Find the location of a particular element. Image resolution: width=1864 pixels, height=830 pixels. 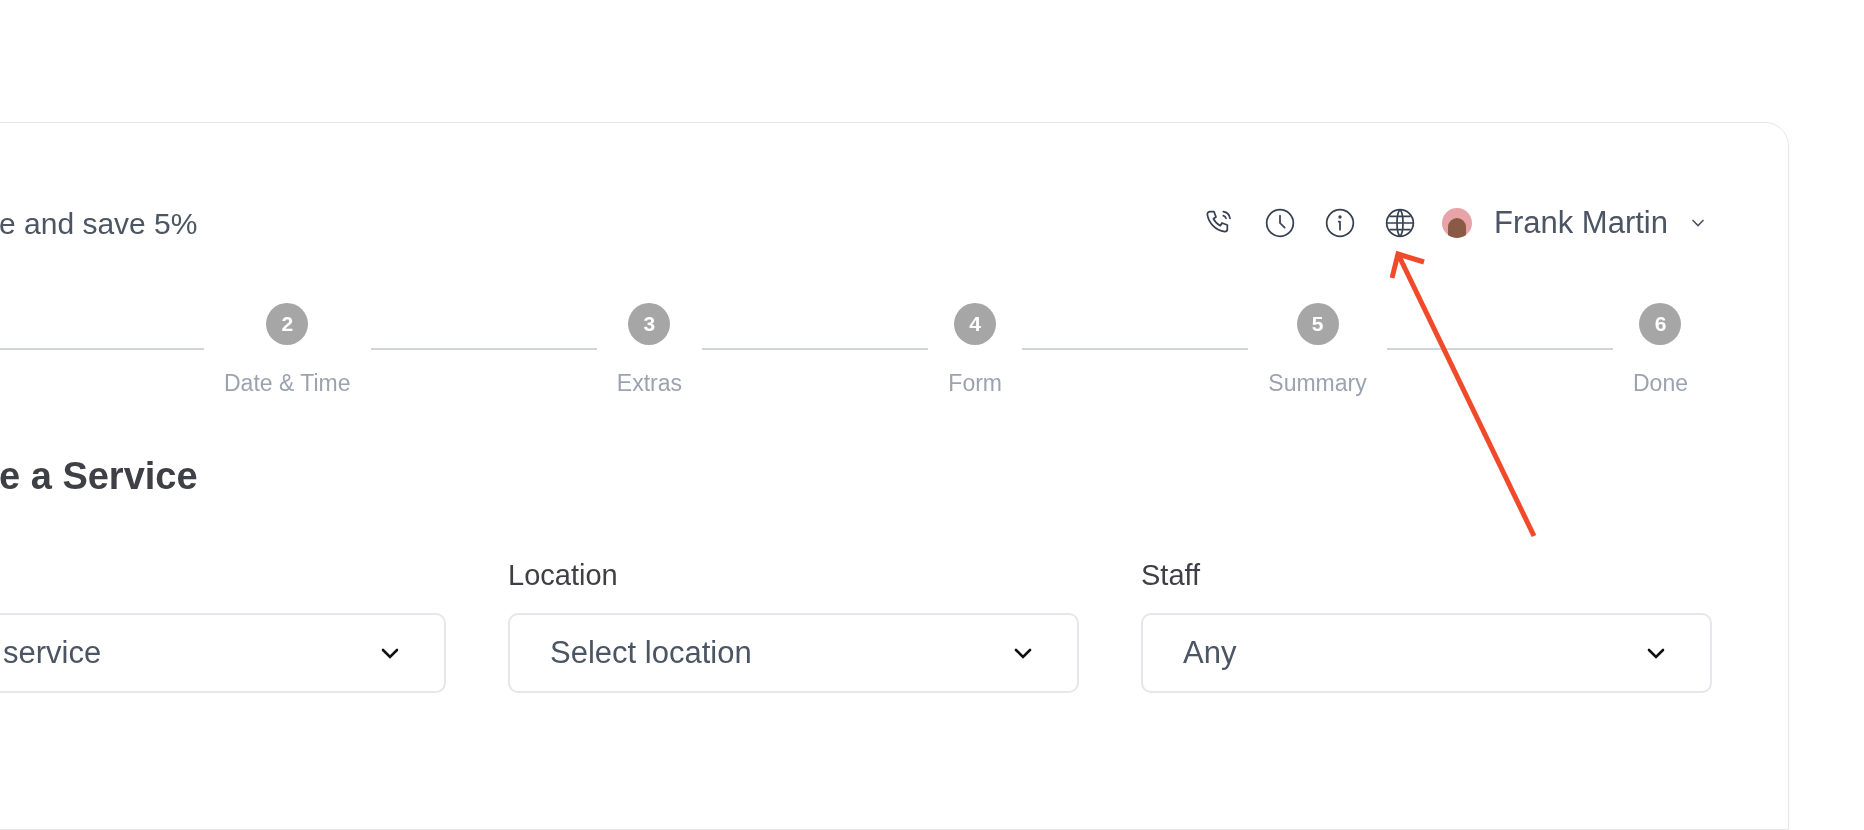

step-number: 3 is located at coordinates (649, 324).